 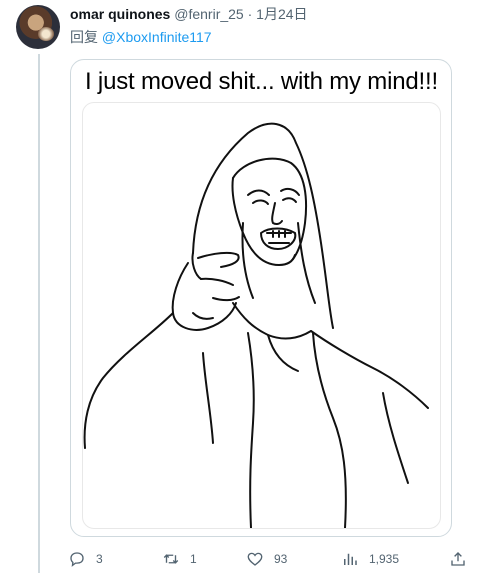 What do you see at coordinates (85, 559) in the screenshot?
I see `reply-button: 3` at bounding box center [85, 559].